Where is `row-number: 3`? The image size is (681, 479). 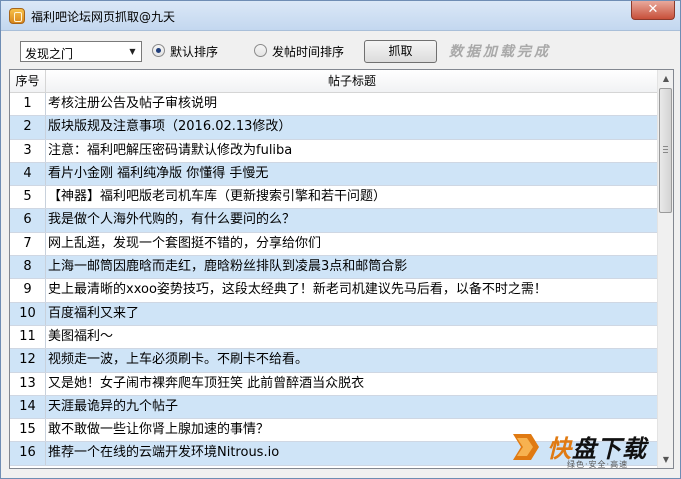 row-number: 3 is located at coordinates (28, 150).